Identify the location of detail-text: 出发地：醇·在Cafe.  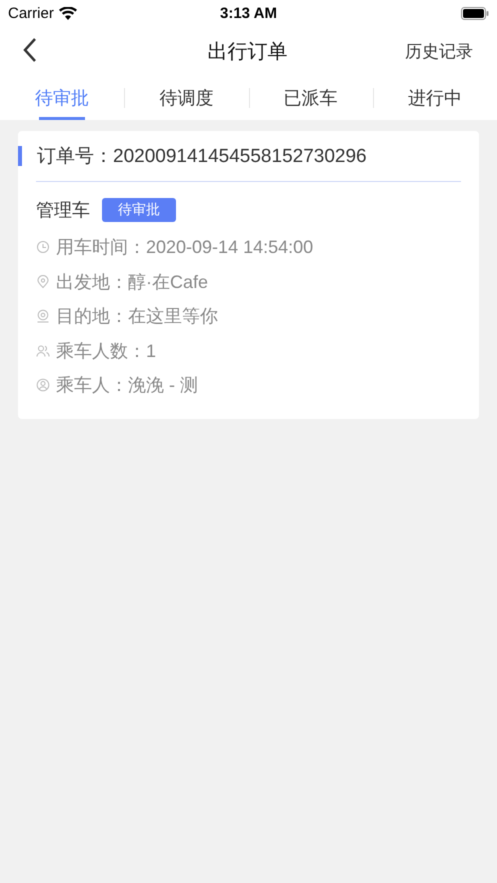
(132, 282).